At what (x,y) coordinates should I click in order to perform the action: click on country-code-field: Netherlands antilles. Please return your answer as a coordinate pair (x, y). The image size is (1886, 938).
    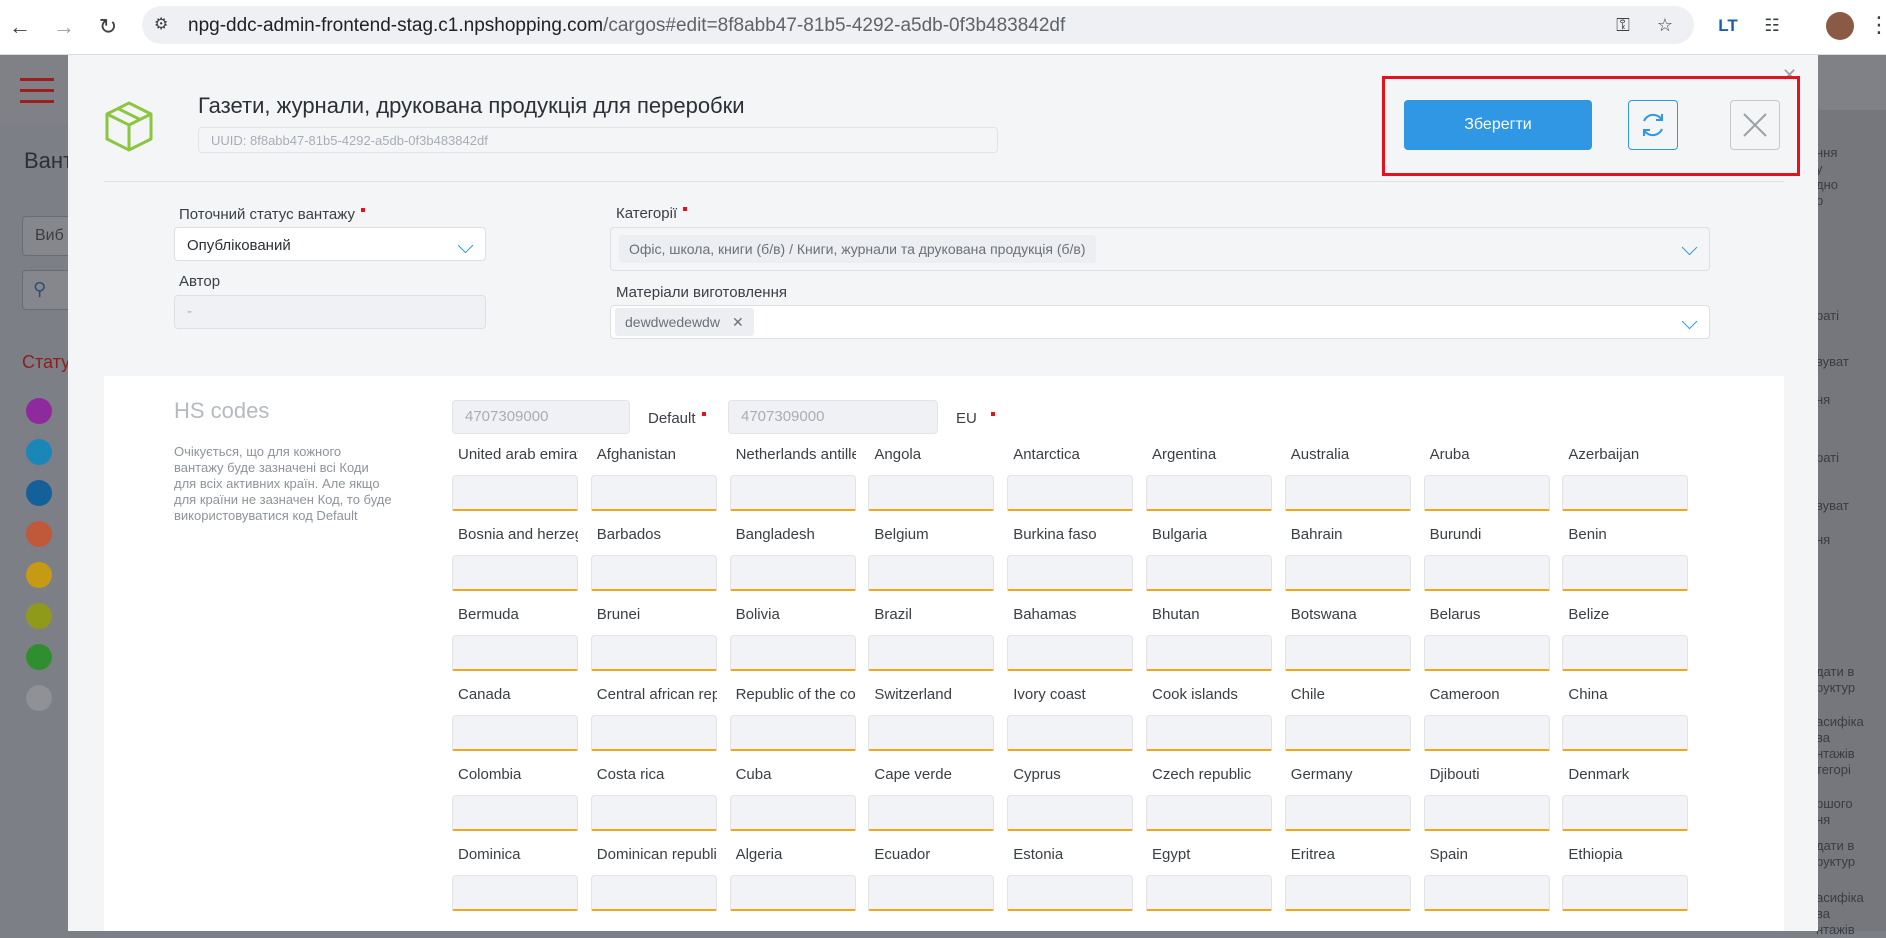
    Looking at the image, I should click on (792, 478).